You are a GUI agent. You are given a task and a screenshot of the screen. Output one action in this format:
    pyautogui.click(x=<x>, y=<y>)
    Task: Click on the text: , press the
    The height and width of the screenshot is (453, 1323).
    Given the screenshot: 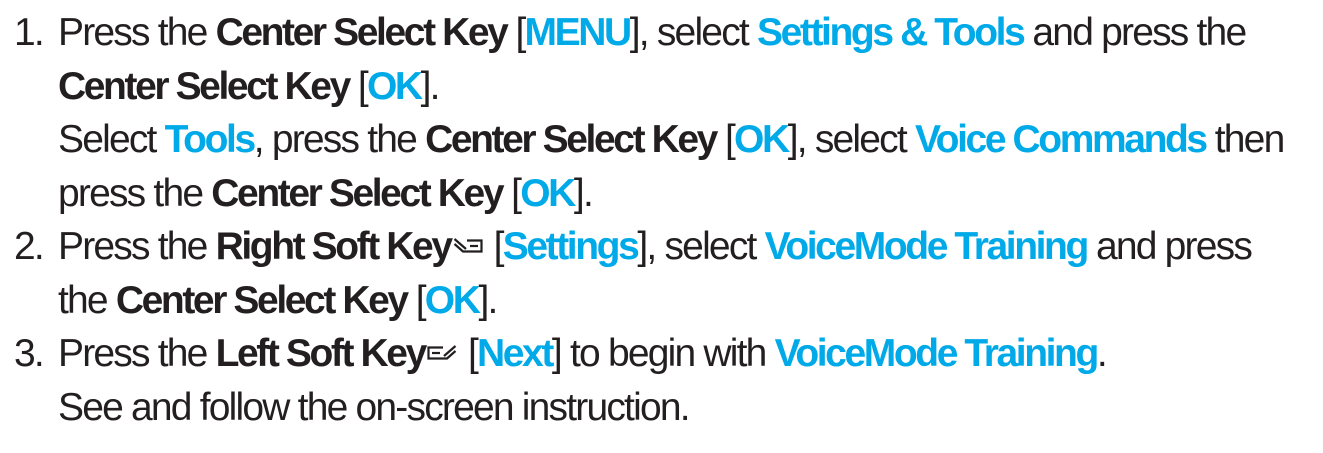 What is the action you would take?
    pyautogui.click(x=339, y=139)
    